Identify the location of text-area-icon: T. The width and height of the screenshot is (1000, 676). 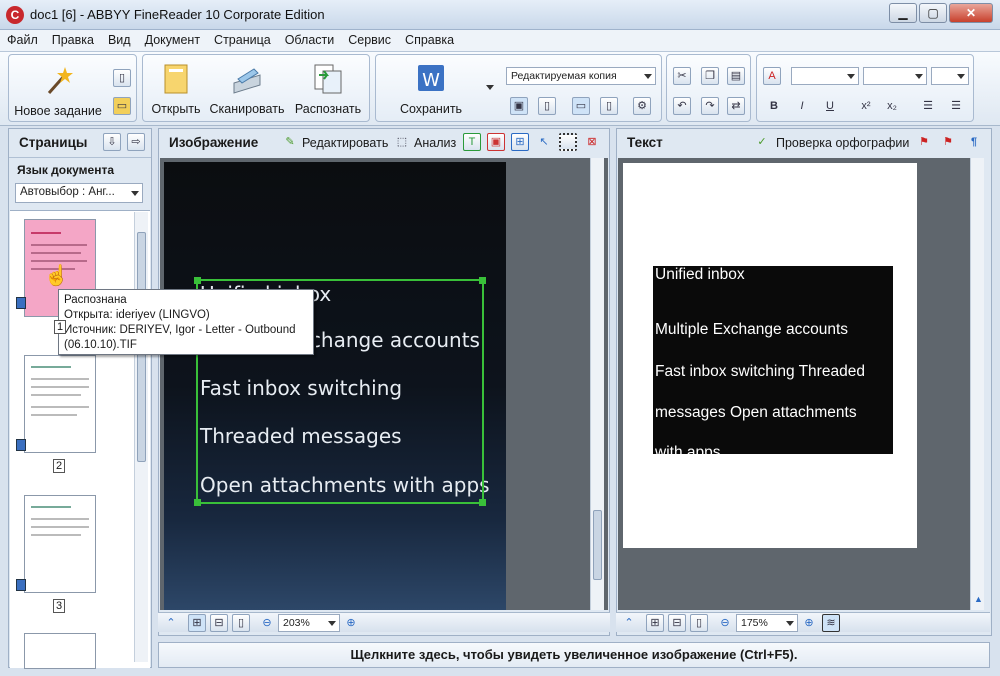
(472, 142).